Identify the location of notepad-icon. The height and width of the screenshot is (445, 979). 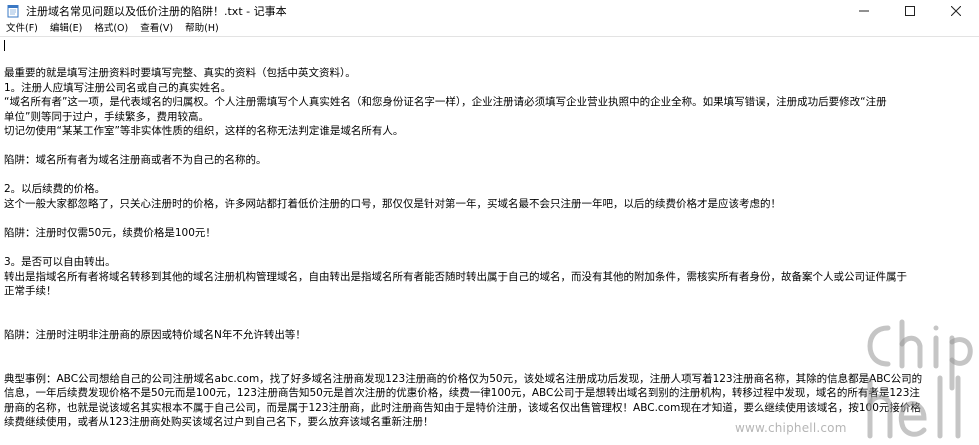
(13, 11).